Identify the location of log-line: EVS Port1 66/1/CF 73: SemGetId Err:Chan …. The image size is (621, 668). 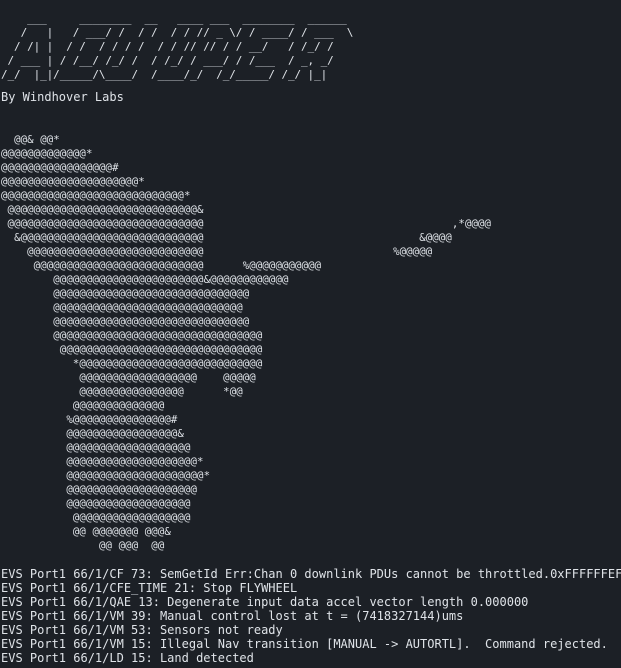
(311, 574).